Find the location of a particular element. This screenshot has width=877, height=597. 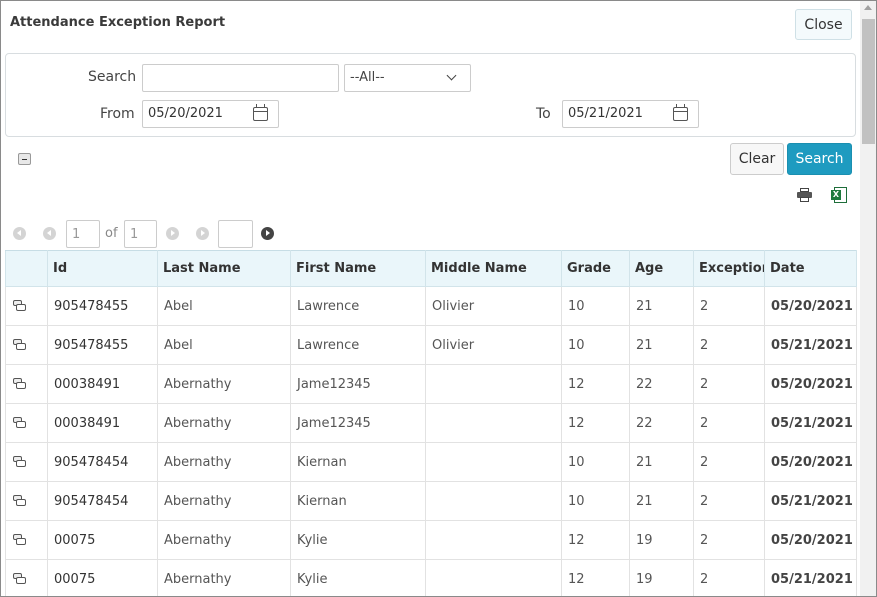

next-page-icon is located at coordinates (172, 233).